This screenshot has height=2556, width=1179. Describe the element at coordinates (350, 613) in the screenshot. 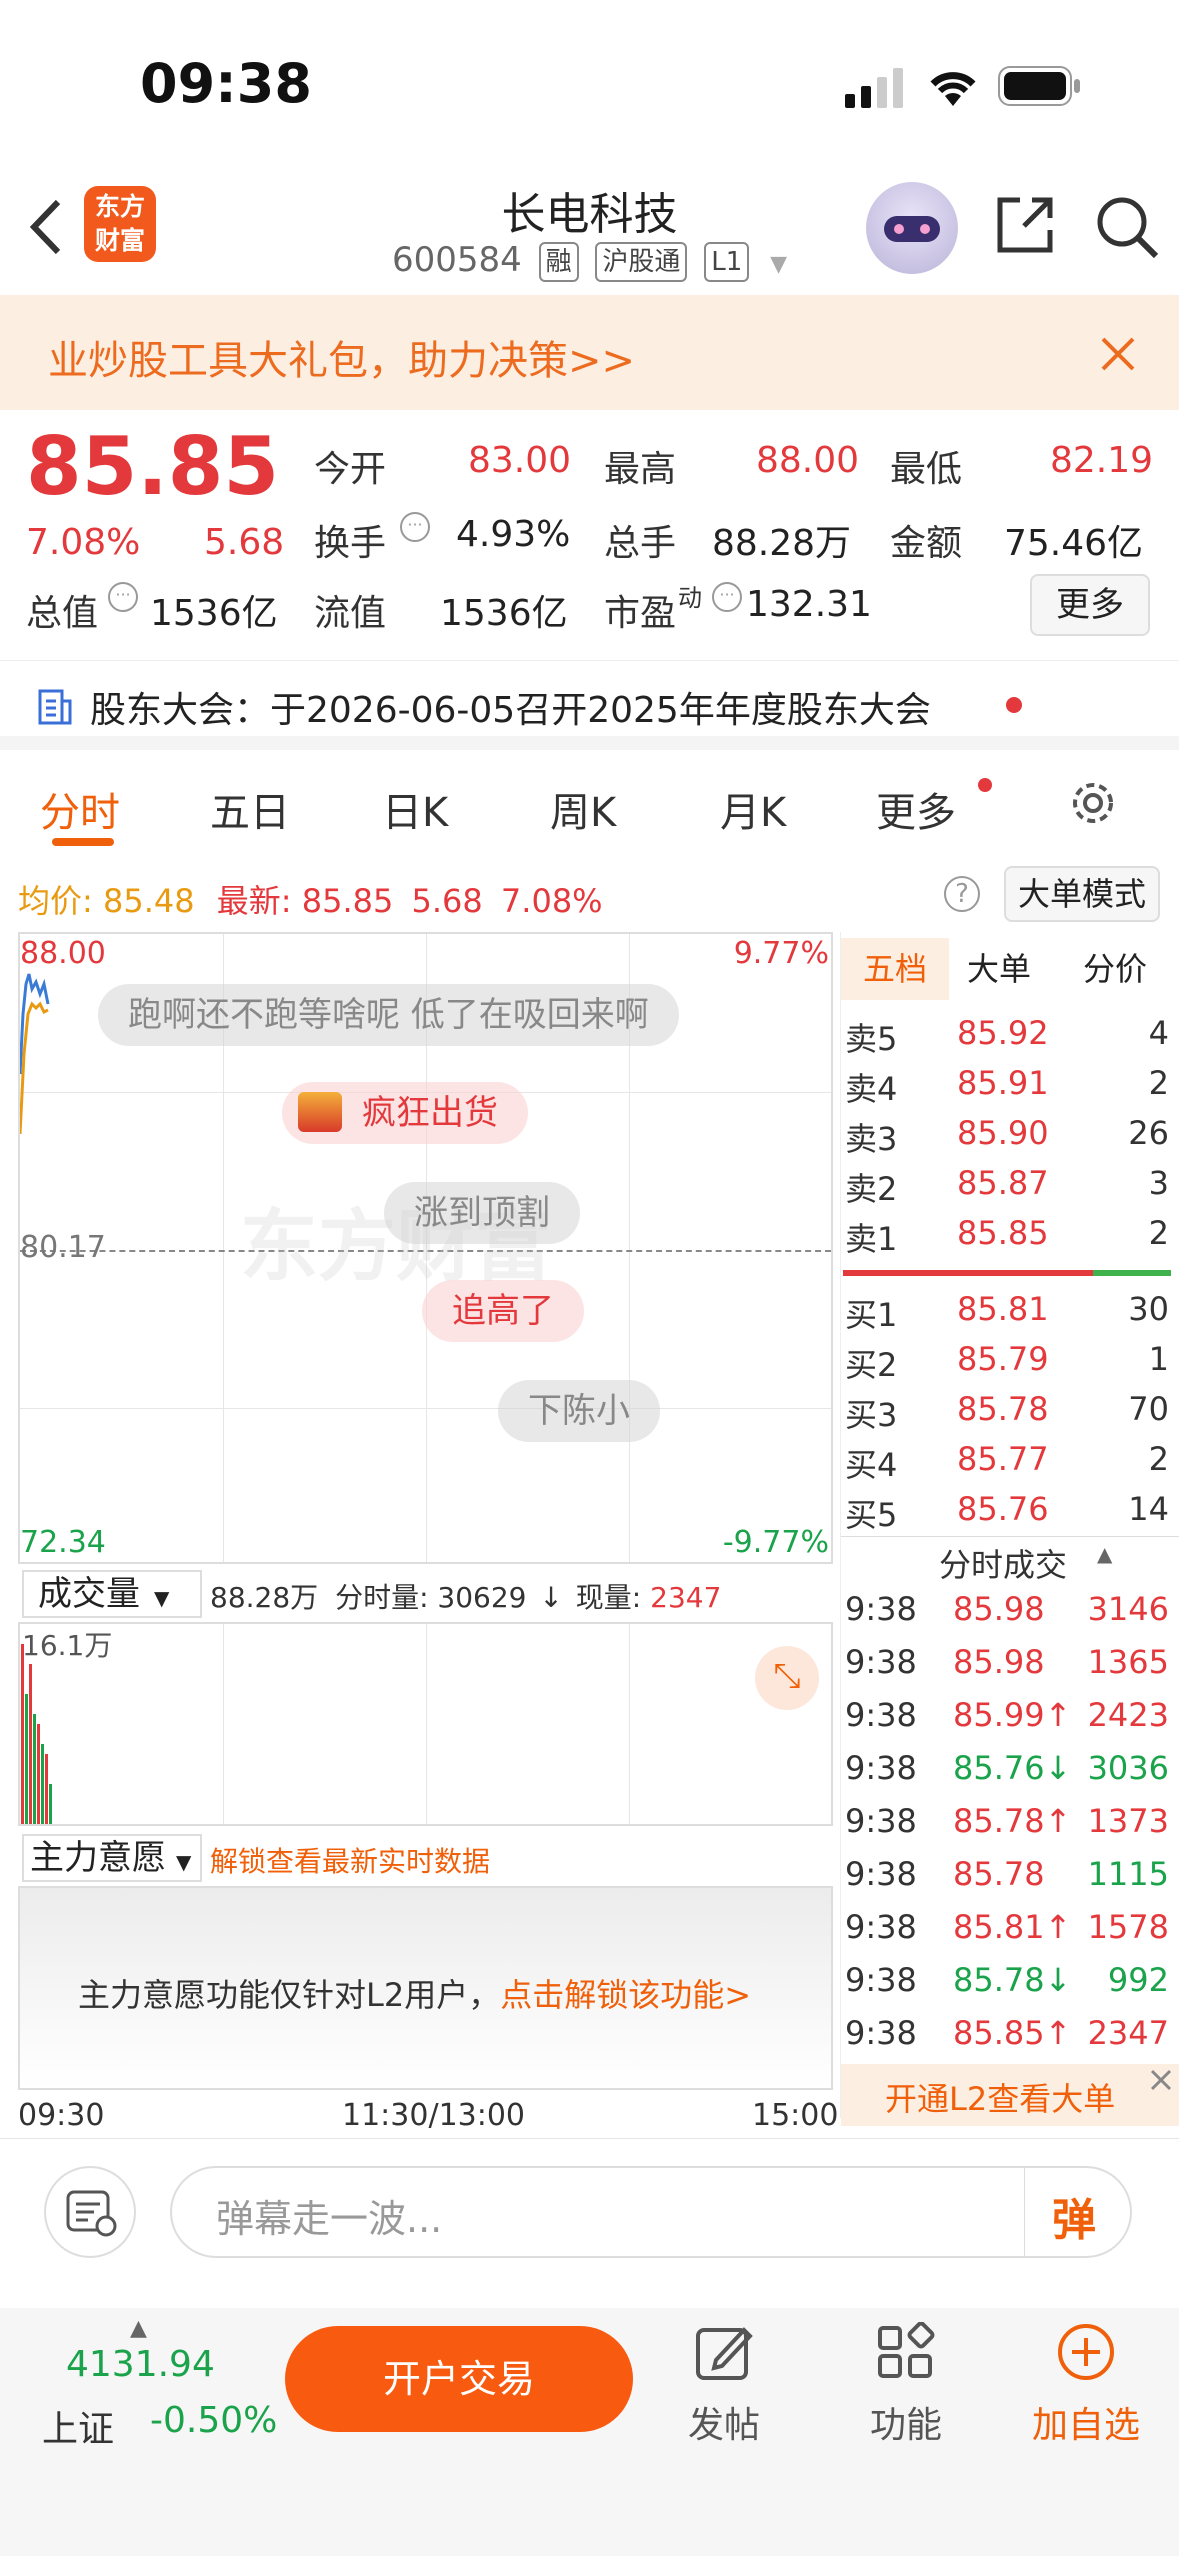

I see `float-label: 流值` at that location.